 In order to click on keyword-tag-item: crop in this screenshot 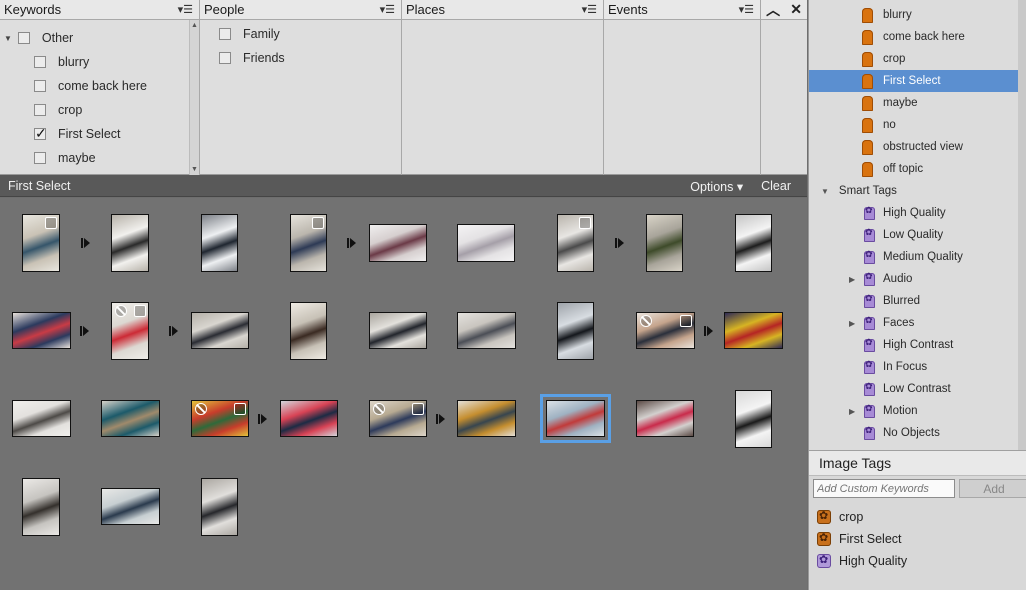, I will do `click(914, 59)`.